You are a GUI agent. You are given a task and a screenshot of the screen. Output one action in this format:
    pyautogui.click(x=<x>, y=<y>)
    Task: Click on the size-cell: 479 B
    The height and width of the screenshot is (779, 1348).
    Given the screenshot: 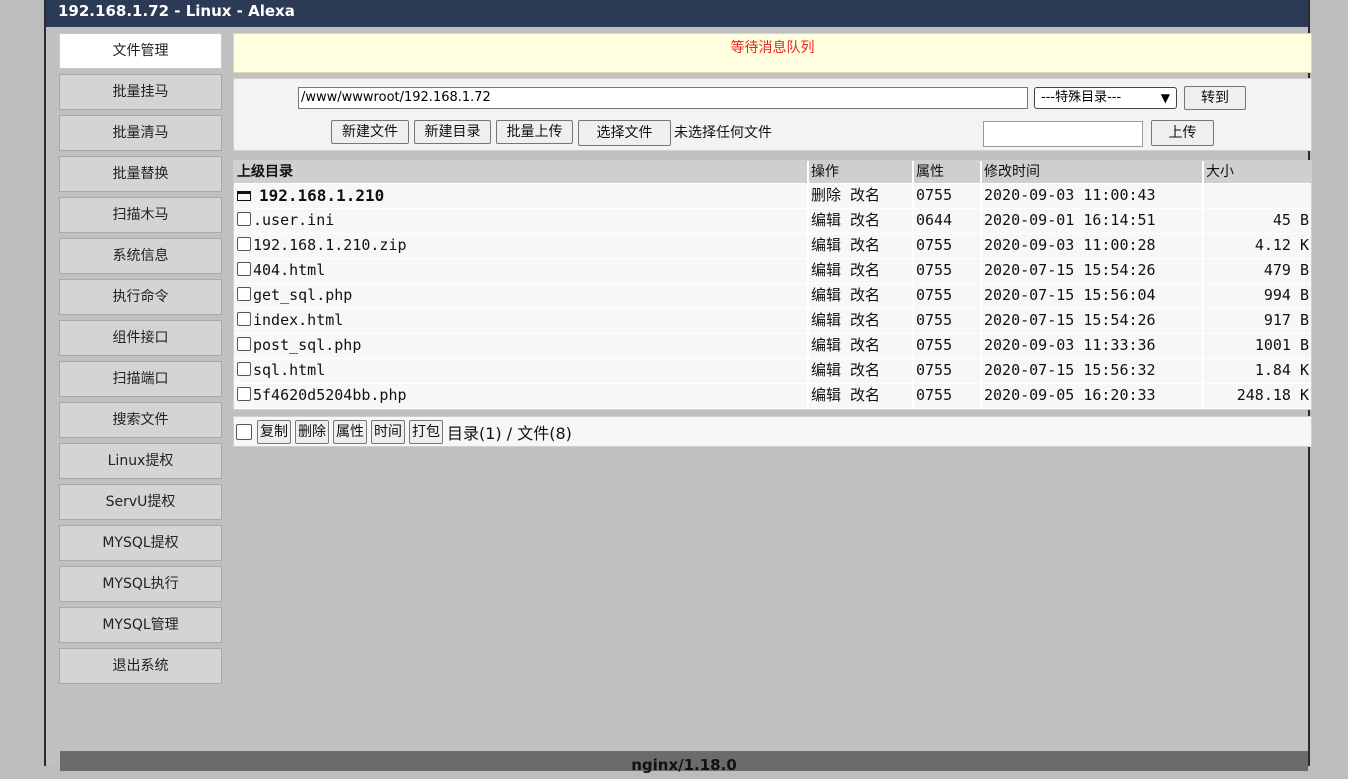 What is the action you would take?
    pyautogui.click(x=1286, y=270)
    